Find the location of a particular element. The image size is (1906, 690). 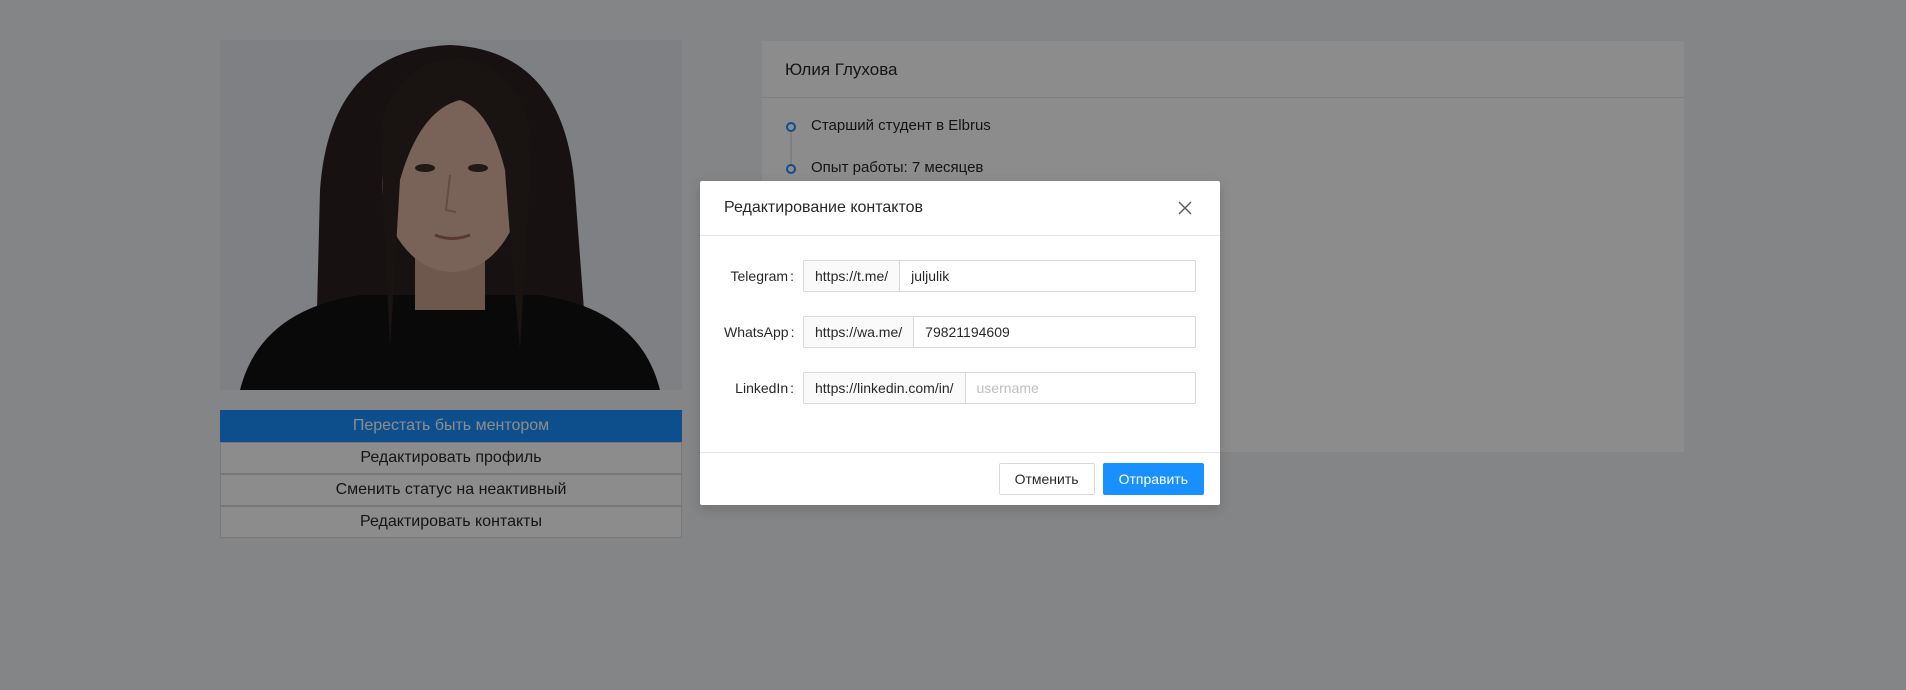

linkedin-prefix: https://linkedin.com/in/ is located at coordinates (884, 388).